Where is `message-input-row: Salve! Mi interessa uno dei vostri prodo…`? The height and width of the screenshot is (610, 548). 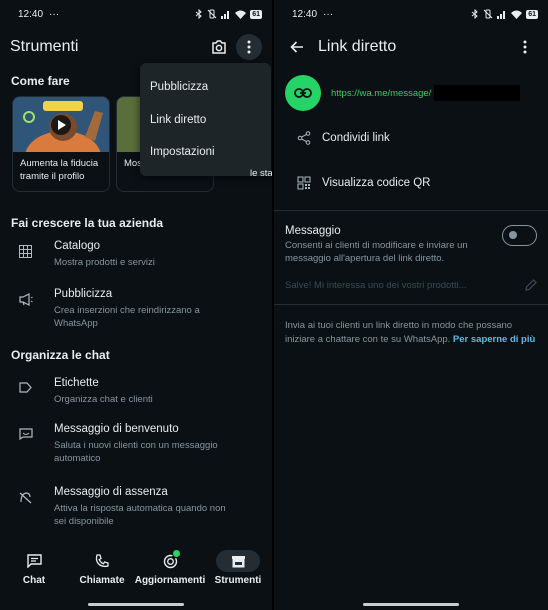
message-input-row: Salve! Mi interessa uno dei vostri prodo… is located at coordinates (411, 285).